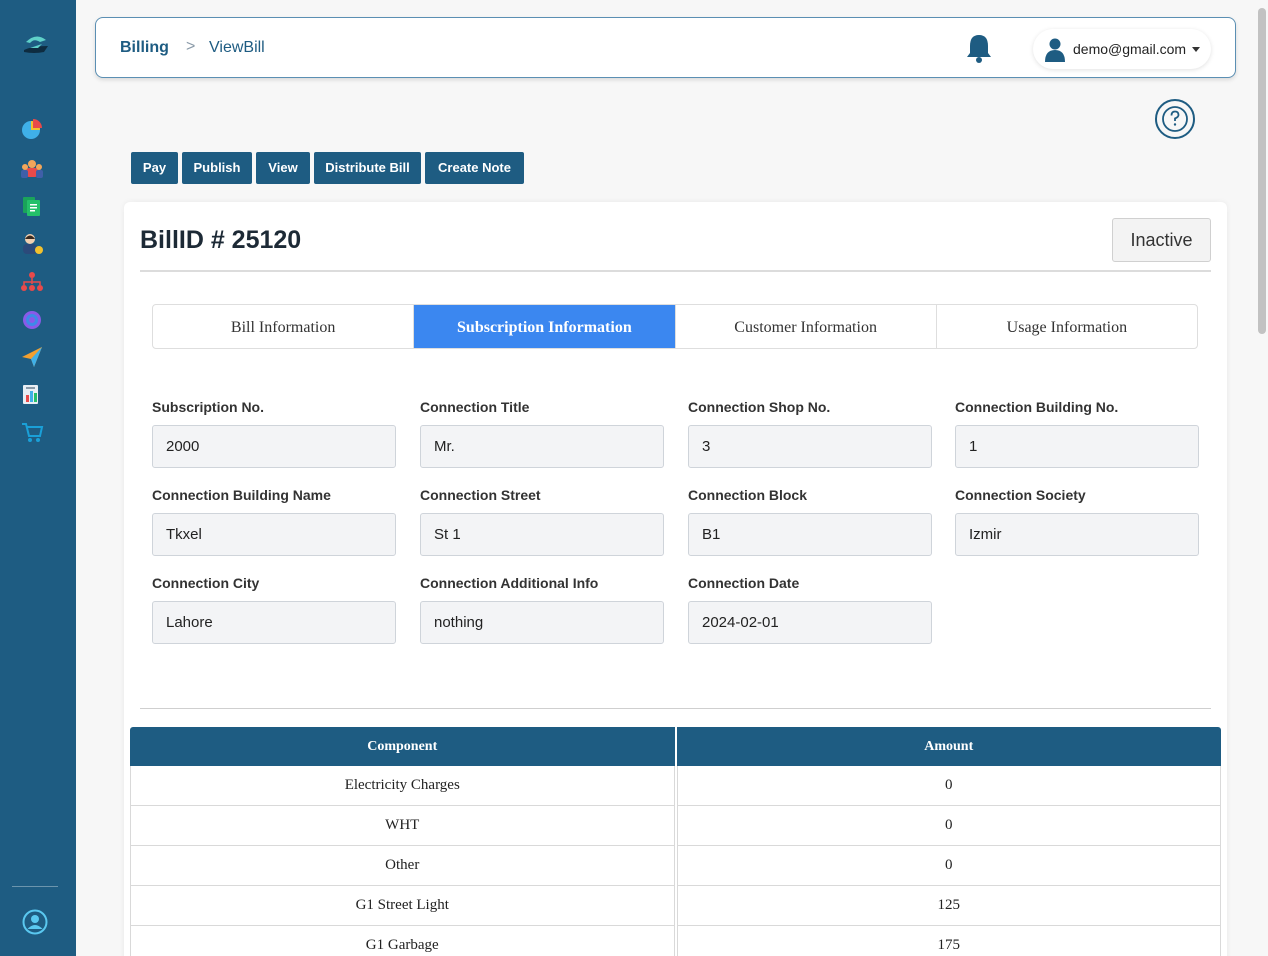 The height and width of the screenshot is (956, 1268). I want to click on pay-button: Pay, so click(154, 168).